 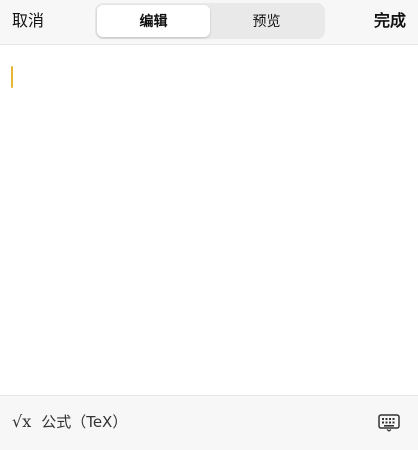 What do you see at coordinates (390, 21) in the screenshot?
I see `done-button: 完成` at bounding box center [390, 21].